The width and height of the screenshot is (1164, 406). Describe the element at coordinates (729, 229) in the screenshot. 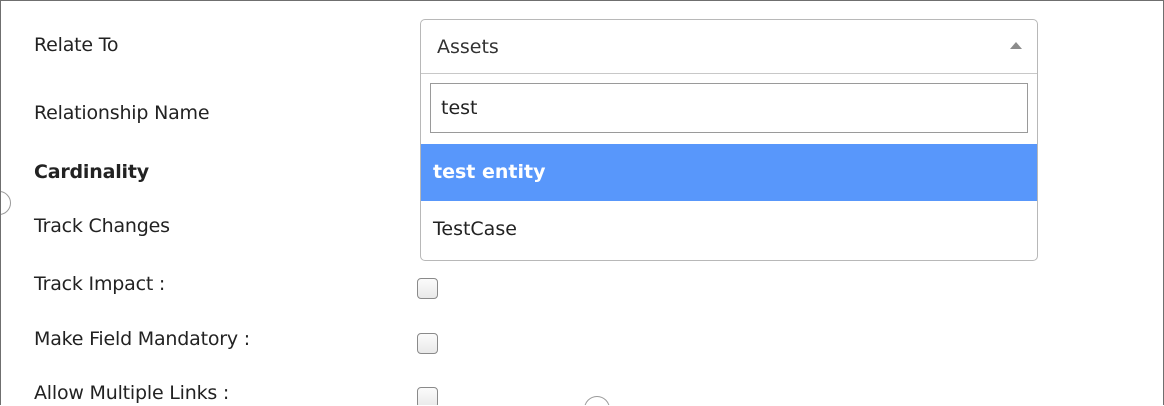

I see `dropdown-option-testcase: TestCase` at that location.